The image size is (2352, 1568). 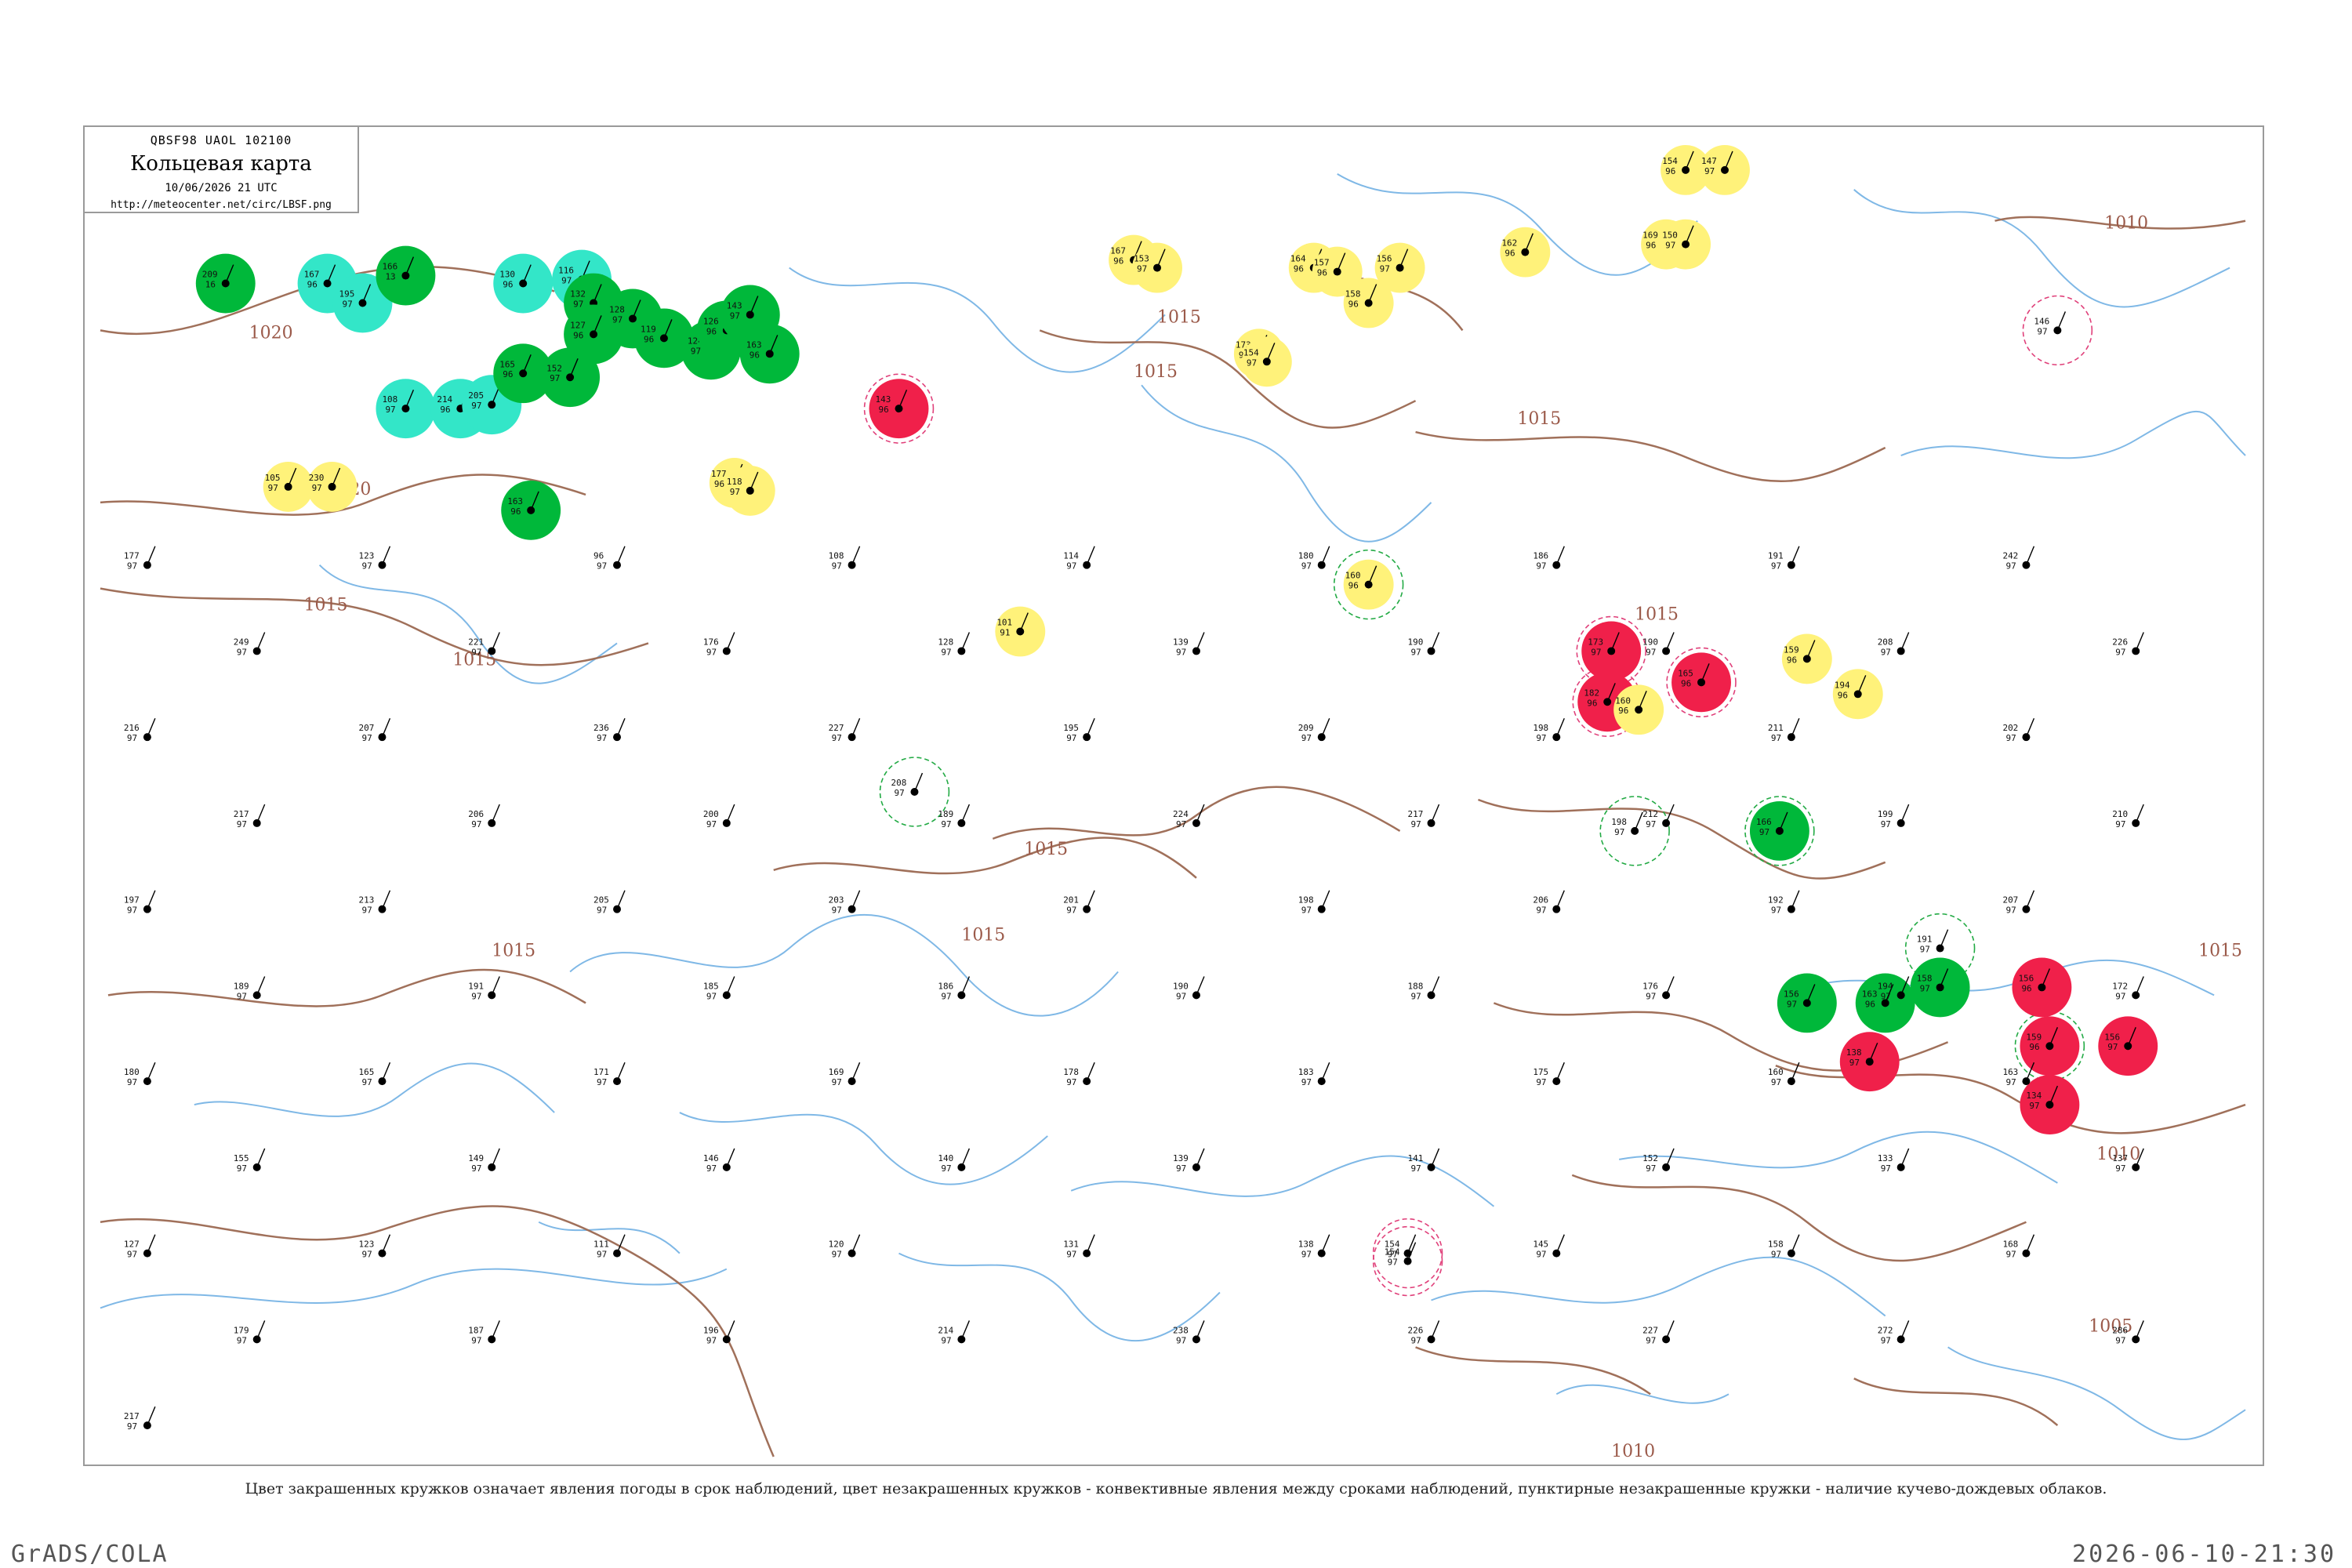 What do you see at coordinates (2128, 988) in the screenshot?
I see `weather-station: 17297` at bounding box center [2128, 988].